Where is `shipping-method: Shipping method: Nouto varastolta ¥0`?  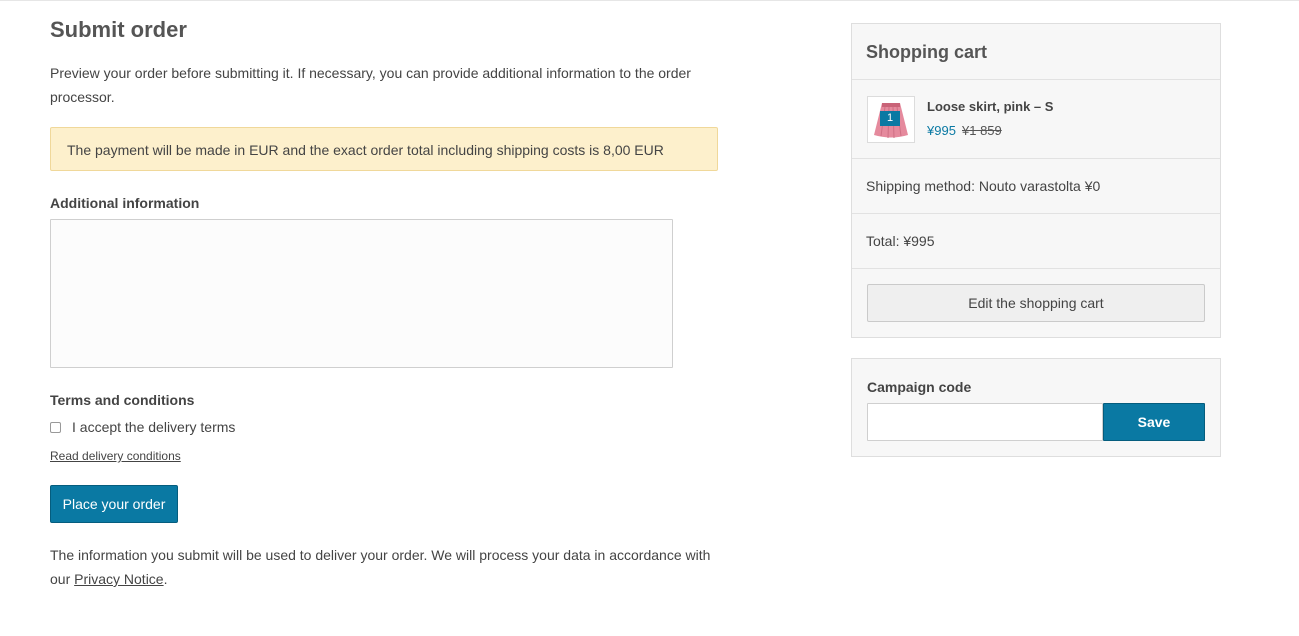 shipping-method: Shipping method: Nouto varastolta ¥0 is located at coordinates (1036, 186).